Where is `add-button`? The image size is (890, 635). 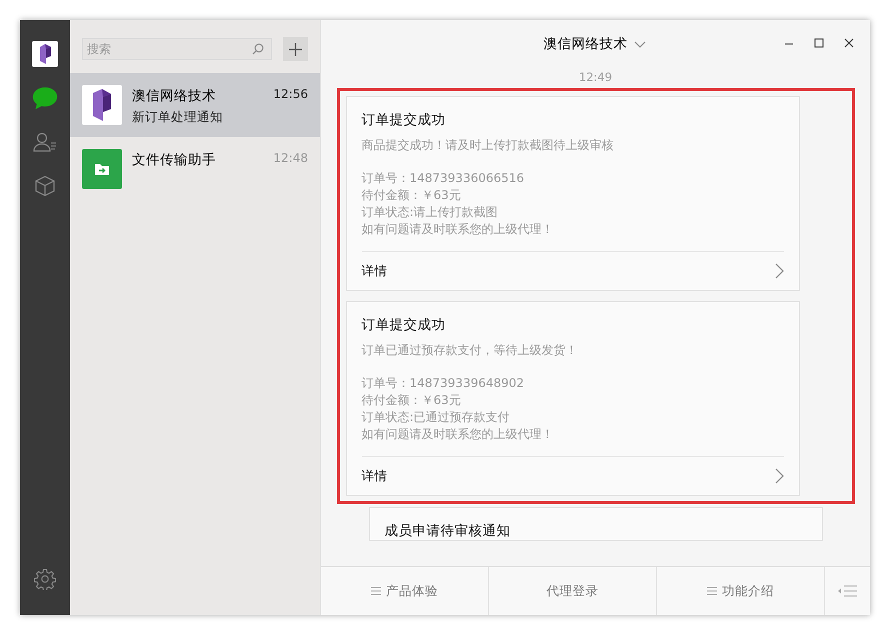 add-button is located at coordinates (295, 49).